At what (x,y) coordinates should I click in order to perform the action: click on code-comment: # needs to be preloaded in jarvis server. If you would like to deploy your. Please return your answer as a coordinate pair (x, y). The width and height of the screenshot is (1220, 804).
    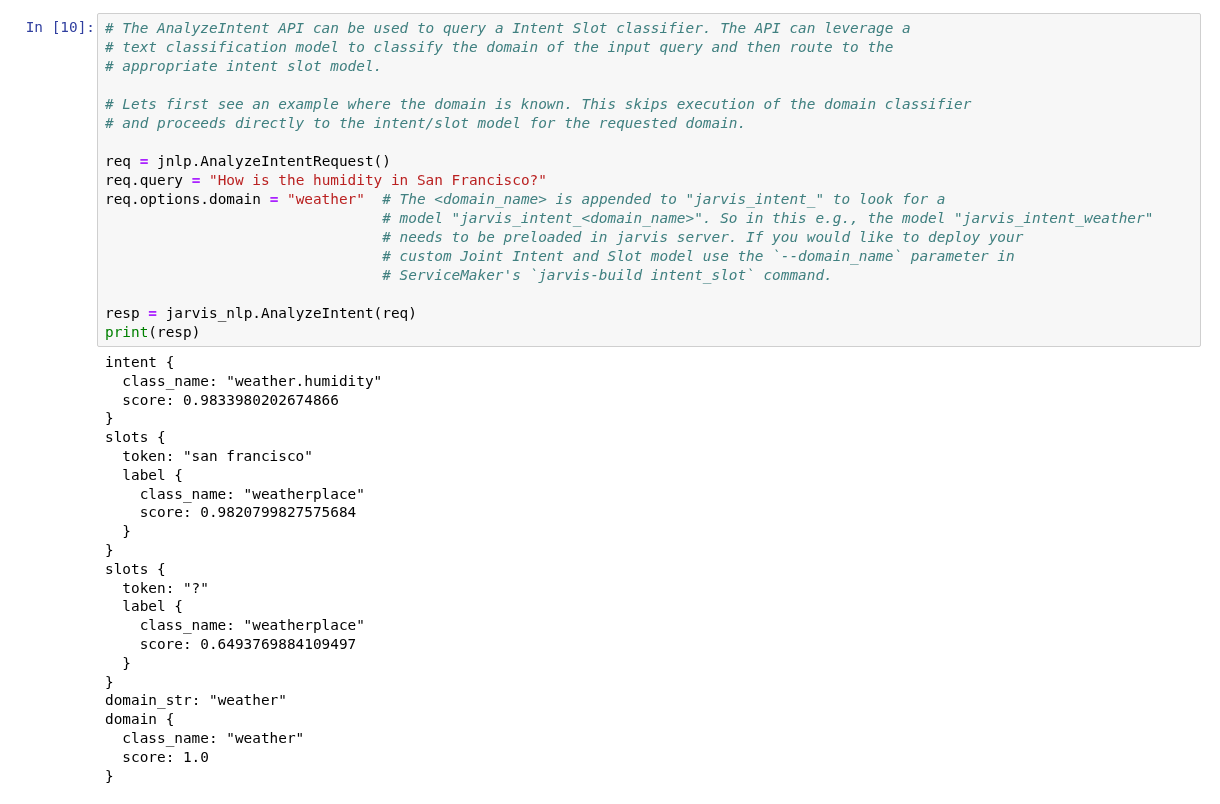
    Looking at the image, I should click on (703, 237).